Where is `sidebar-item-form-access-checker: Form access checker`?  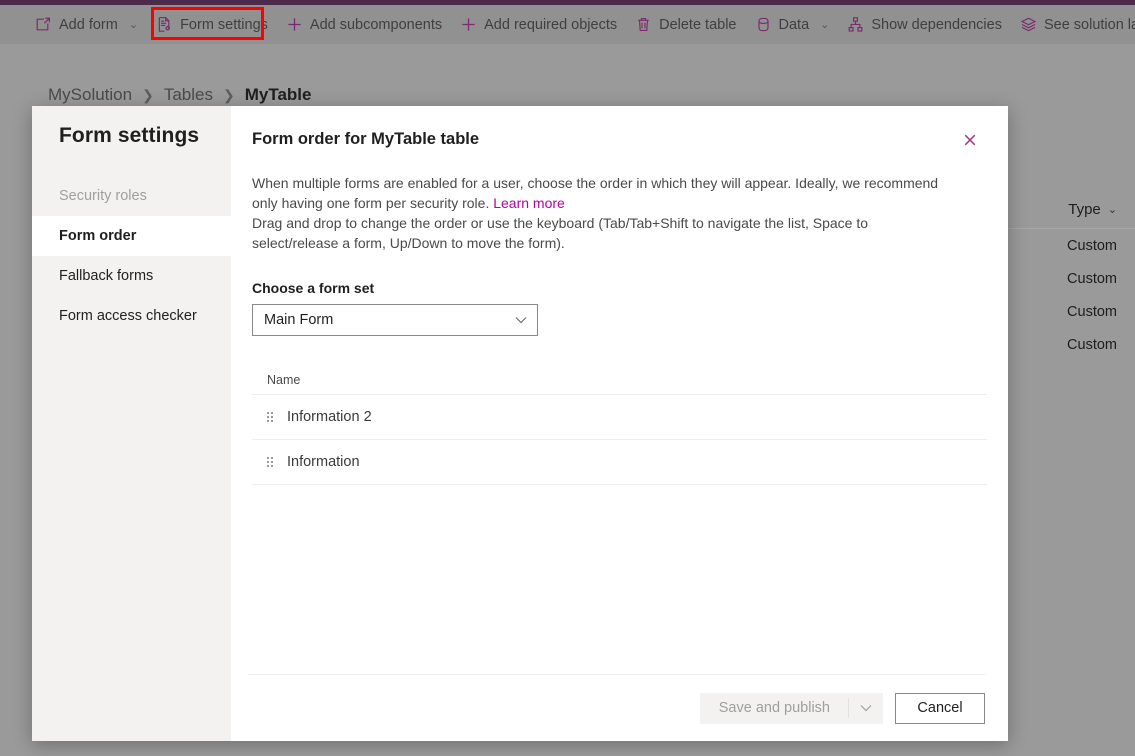 sidebar-item-form-access-checker: Form access checker is located at coordinates (131, 316).